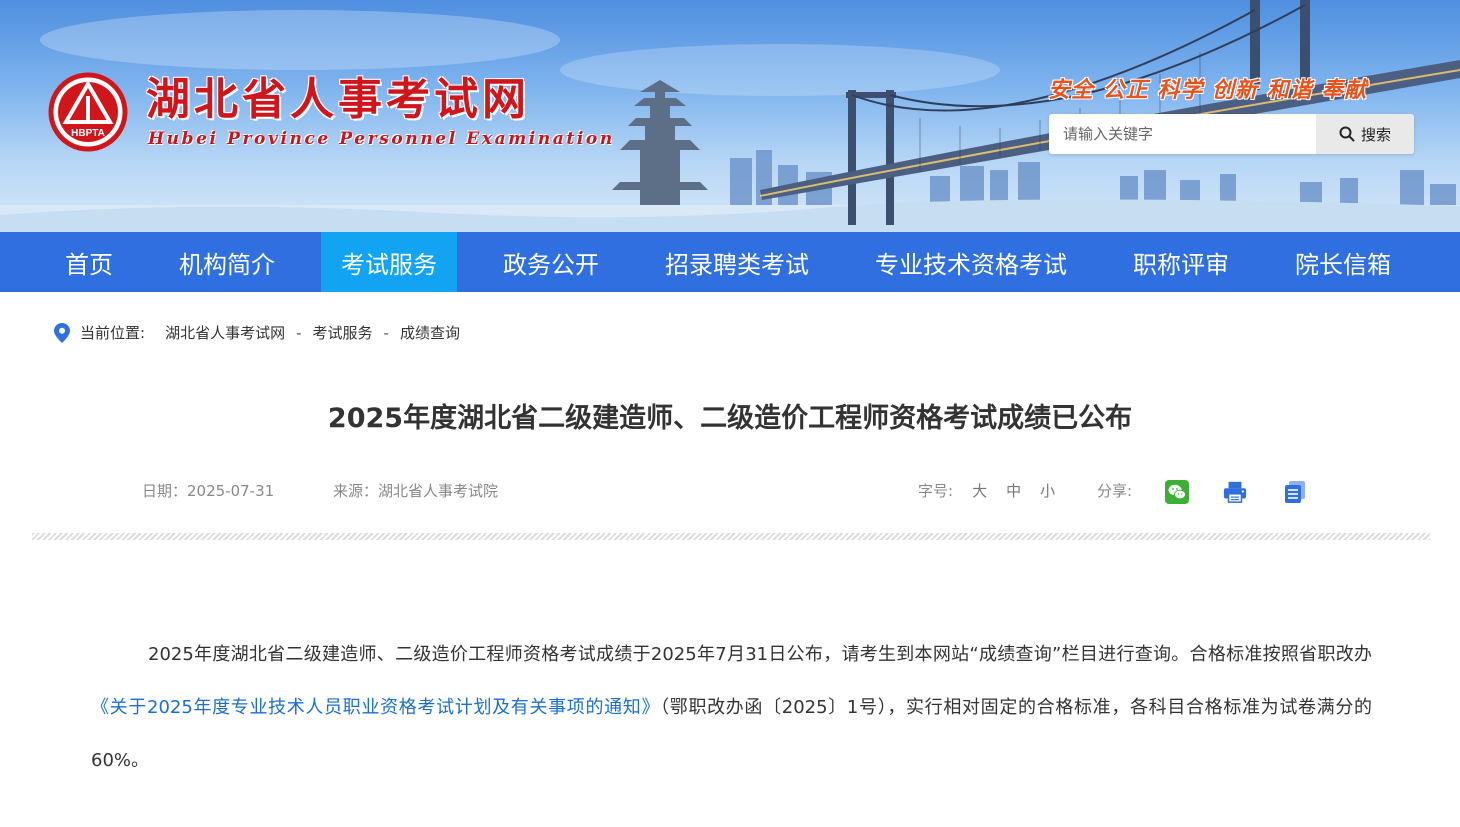  What do you see at coordinates (208, 491) in the screenshot?
I see `article-date: 日期：2025-07-31` at bounding box center [208, 491].